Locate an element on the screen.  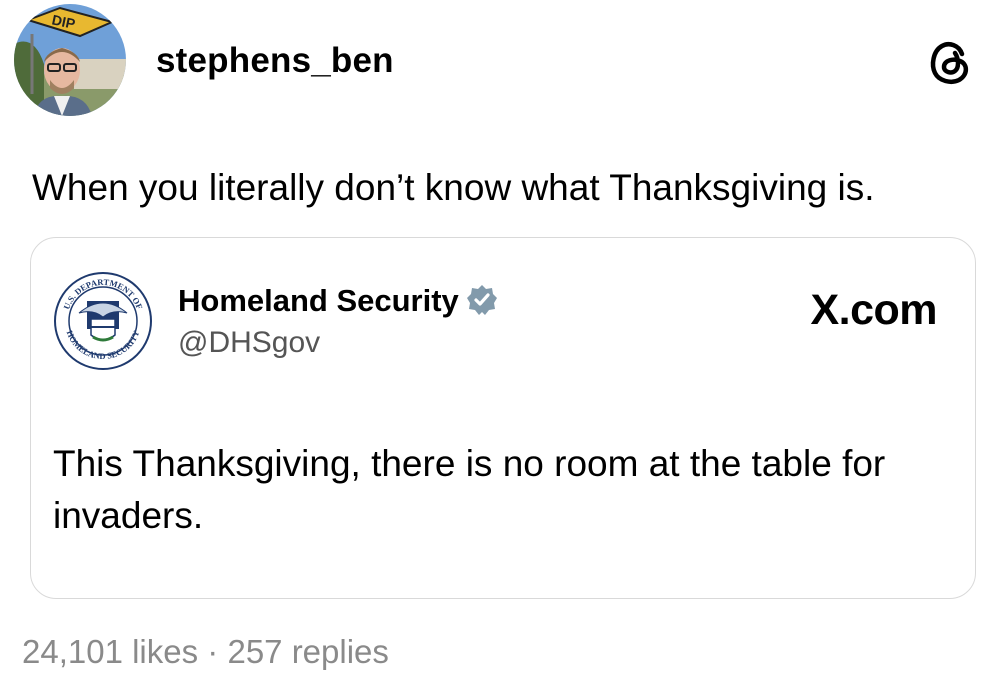
verified-badge-icon is located at coordinates (482, 300).